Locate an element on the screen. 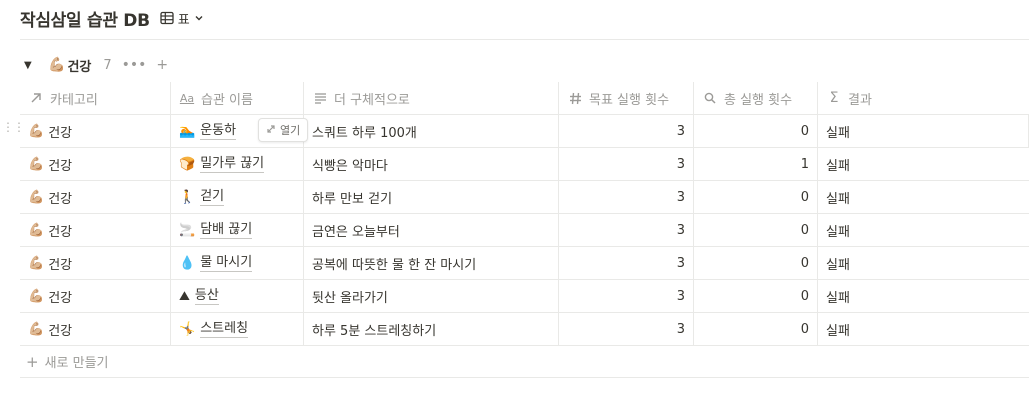 This screenshot has height=407, width=1029. total-count-cell: 1 is located at coordinates (756, 164).